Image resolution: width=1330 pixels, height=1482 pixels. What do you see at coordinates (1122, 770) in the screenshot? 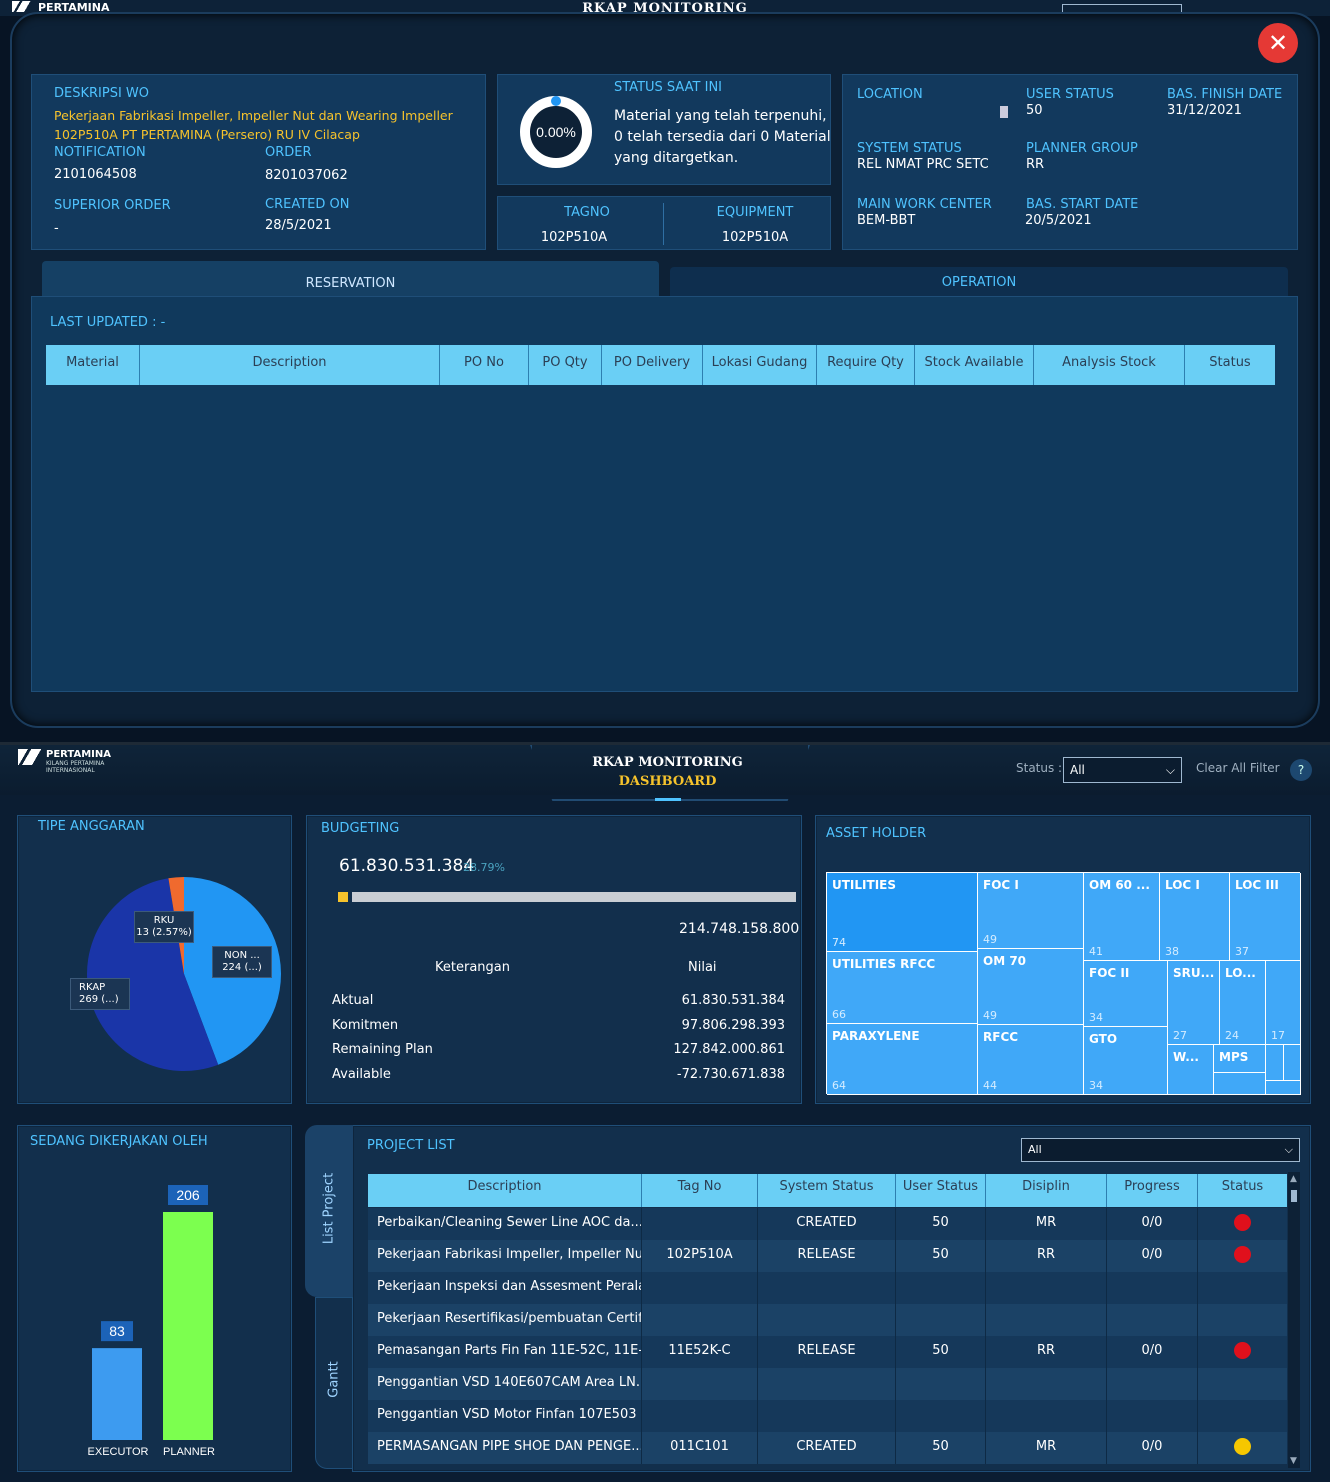
I see `status-filter-select: All ⌵` at bounding box center [1122, 770].